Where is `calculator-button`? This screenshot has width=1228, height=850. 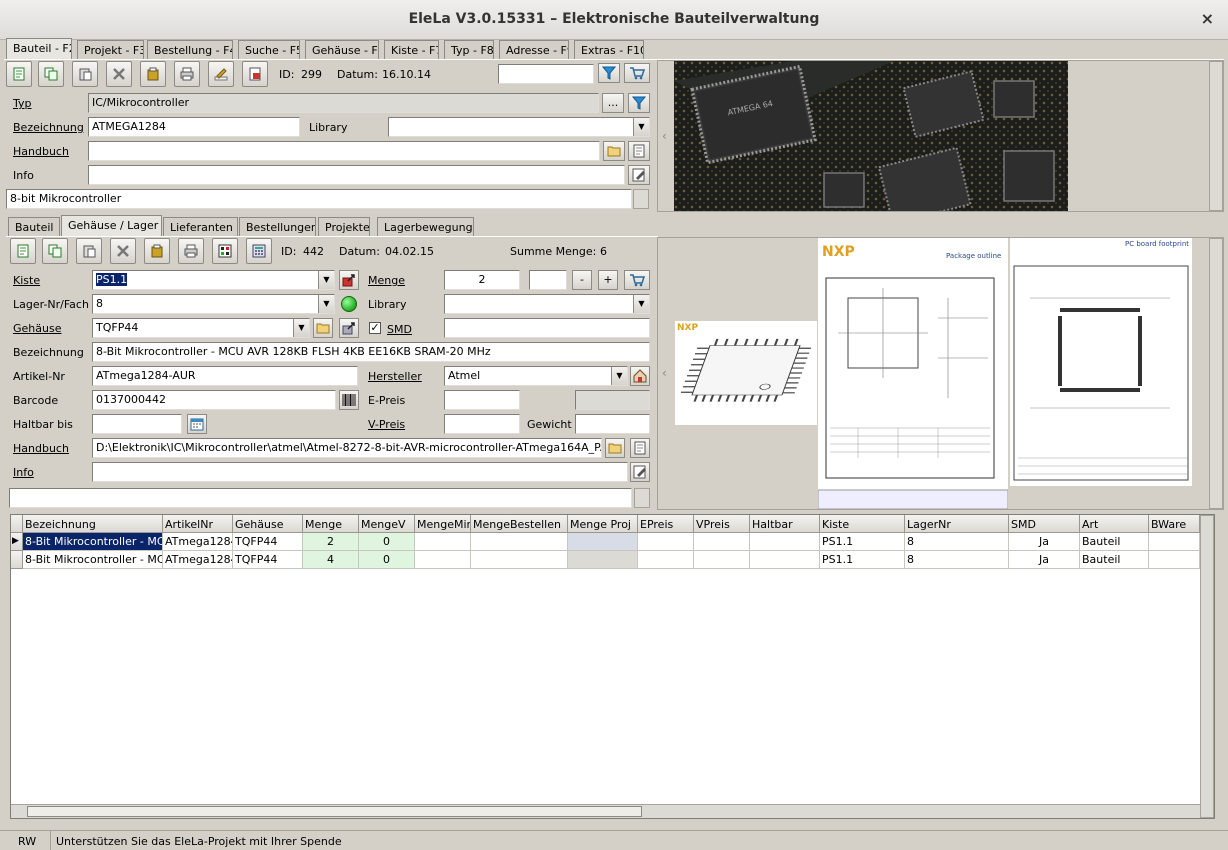 calculator-button is located at coordinates (259, 251).